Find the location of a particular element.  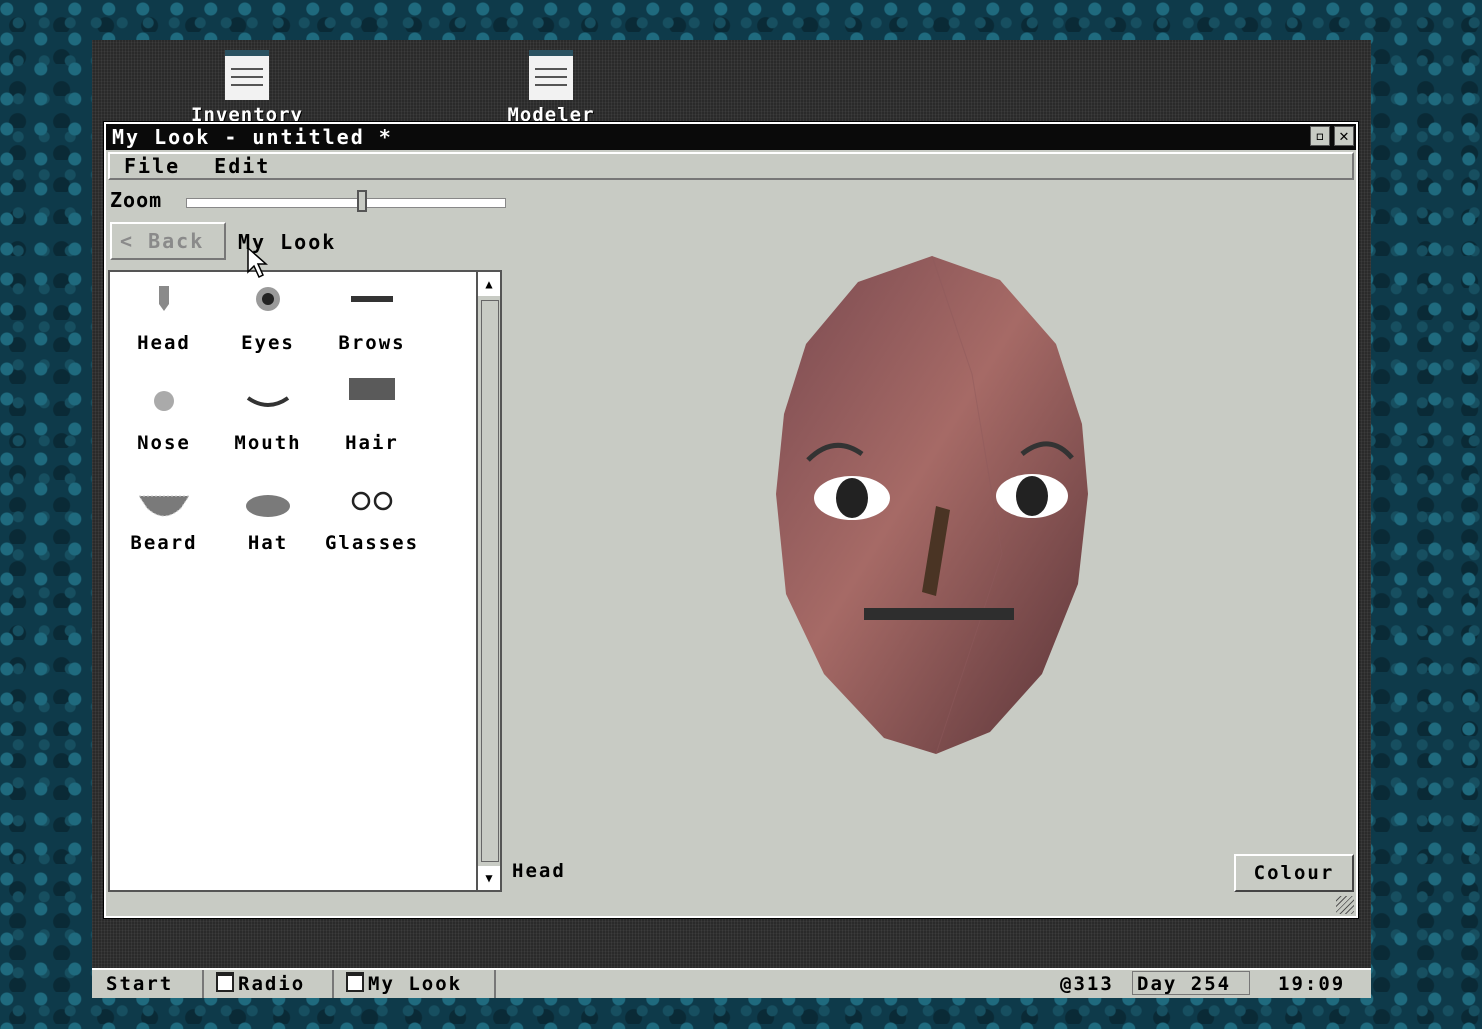

menu-file: File is located at coordinates (152, 166).